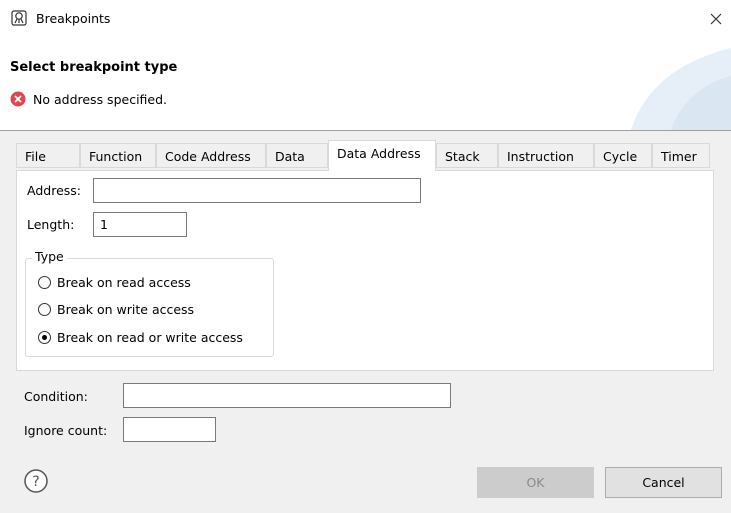 This screenshot has height=513, width=731. What do you see at coordinates (681, 155) in the screenshot?
I see `tab-timer: Timer` at bounding box center [681, 155].